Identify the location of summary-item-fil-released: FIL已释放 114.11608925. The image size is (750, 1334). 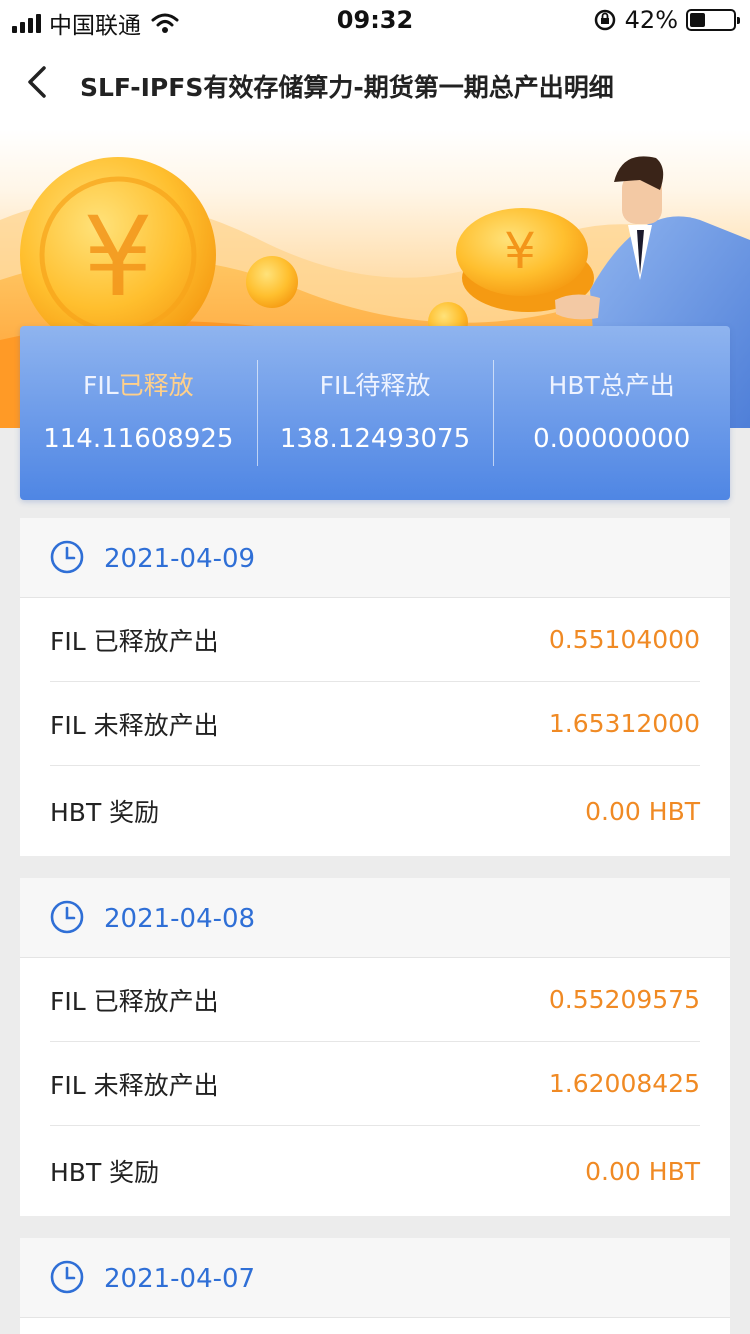
(138, 413).